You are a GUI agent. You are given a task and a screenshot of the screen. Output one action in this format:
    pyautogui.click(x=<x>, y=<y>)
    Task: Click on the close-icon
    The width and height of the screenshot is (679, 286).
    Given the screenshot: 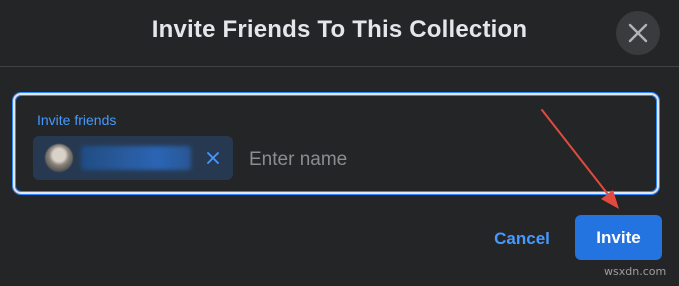 What is the action you would take?
    pyautogui.click(x=638, y=33)
    